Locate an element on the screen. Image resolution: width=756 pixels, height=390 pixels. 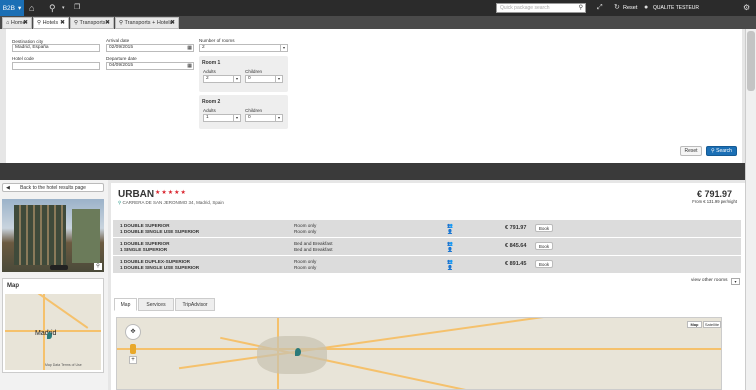
adults-label: Adults is located at coordinates (209, 110).